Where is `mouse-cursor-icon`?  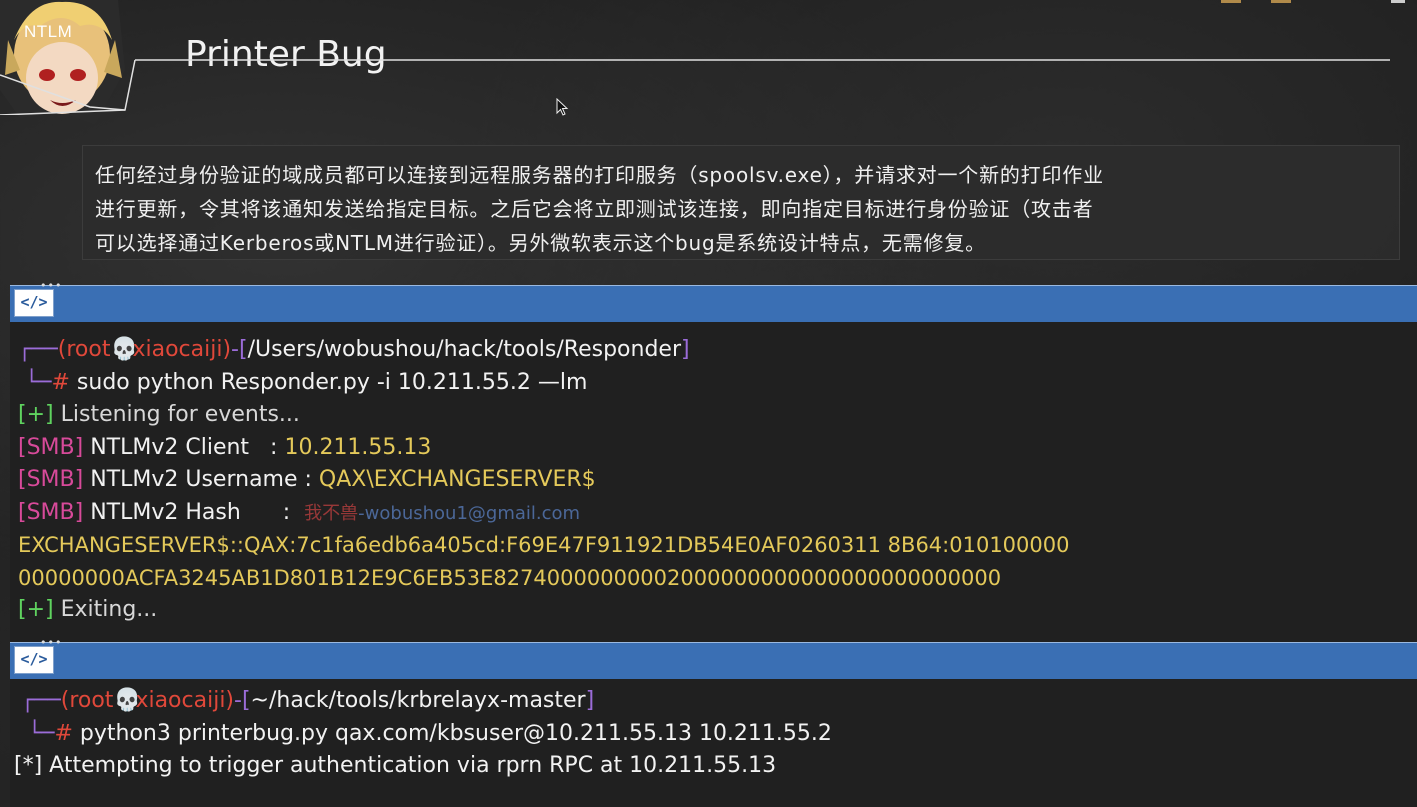 mouse-cursor-icon is located at coordinates (562, 107).